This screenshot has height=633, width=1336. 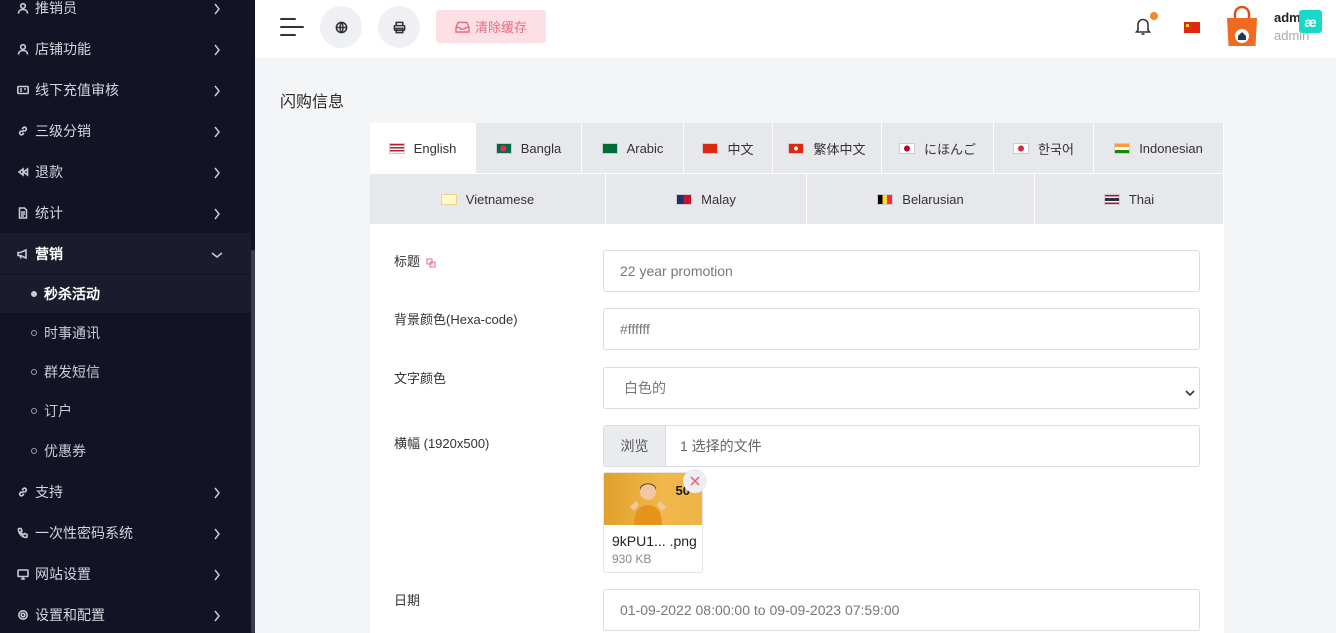 What do you see at coordinates (72, 294) in the screenshot?
I see `sidebar-subitem-label: 秒杀活动` at bounding box center [72, 294].